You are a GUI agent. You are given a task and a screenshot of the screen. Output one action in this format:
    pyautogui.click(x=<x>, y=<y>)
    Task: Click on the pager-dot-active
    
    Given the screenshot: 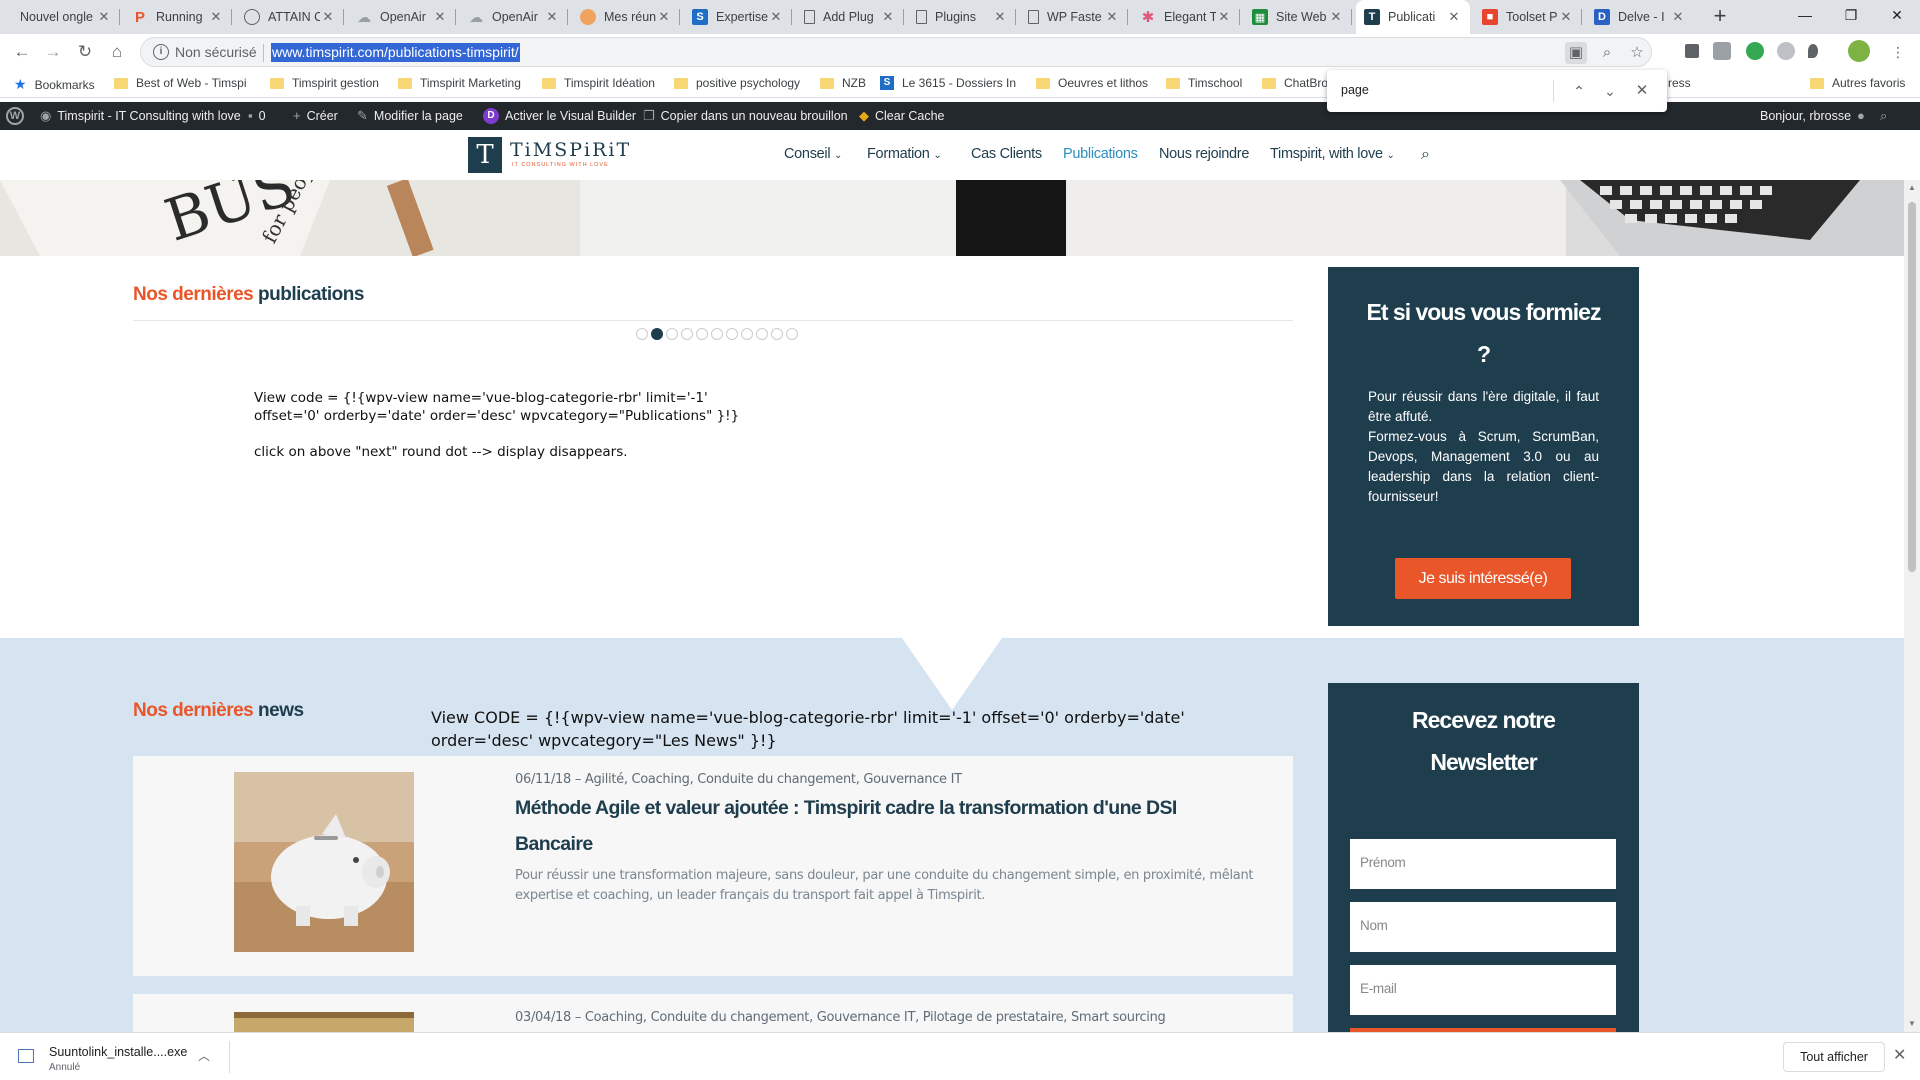 What is the action you would take?
    pyautogui.click(x=657, y=334)
    